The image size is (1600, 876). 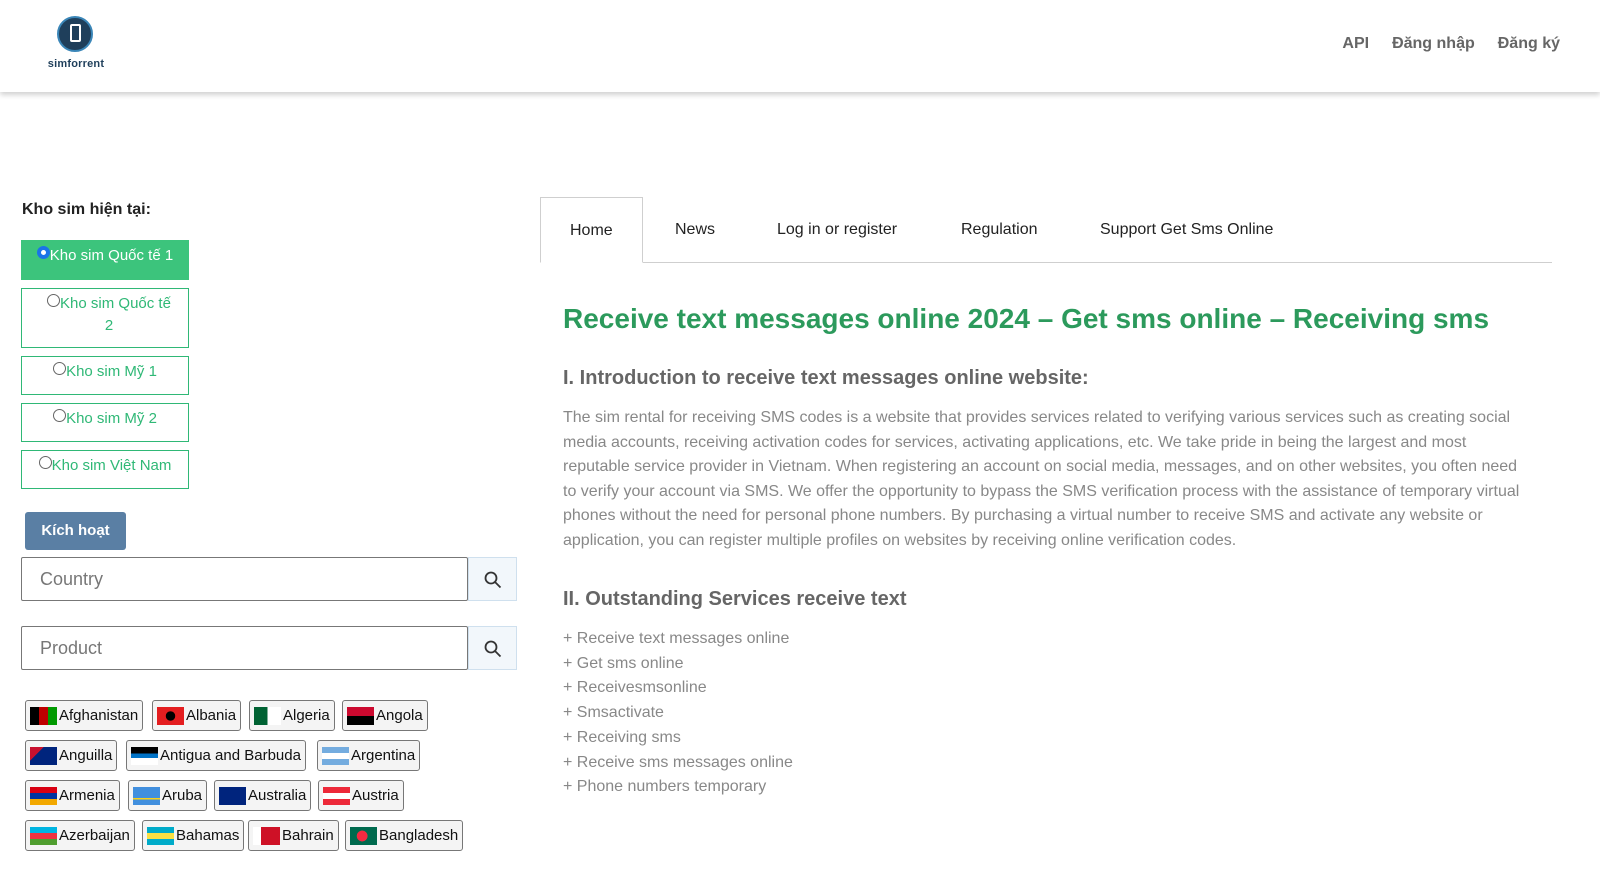 I want to click on tab-support: Support Get Sms Online, so click(x=1186, y=230).